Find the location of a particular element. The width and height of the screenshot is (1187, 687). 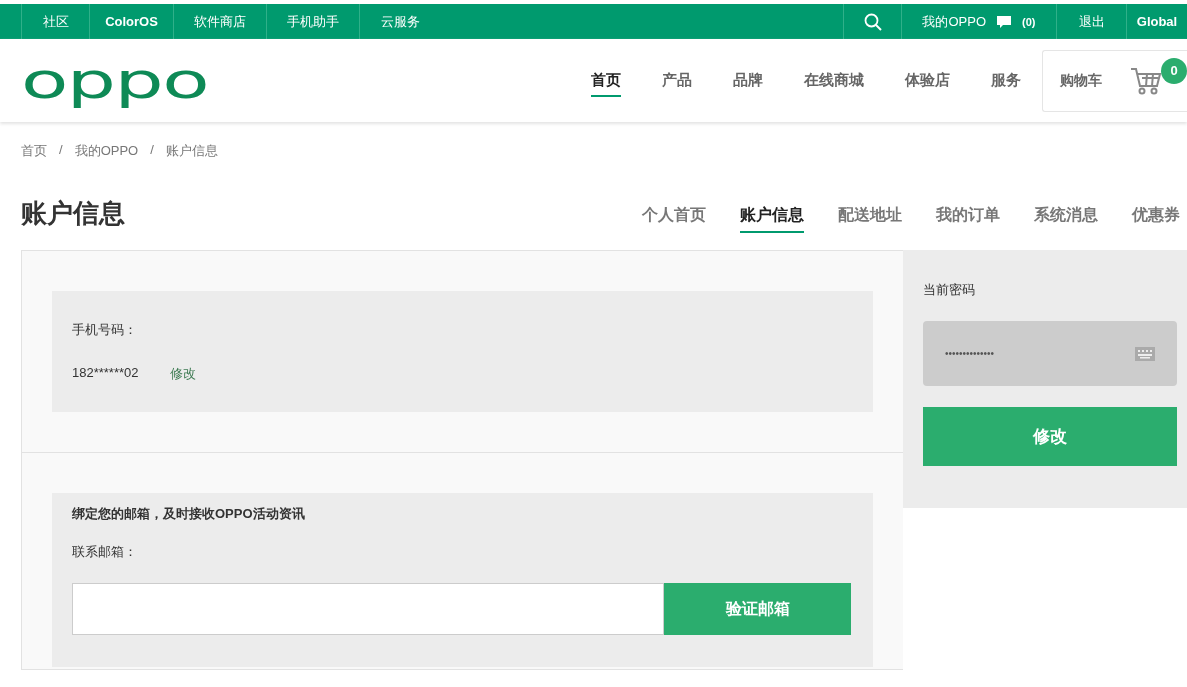

account-link: 我的OPPO is located at coordinates (954, 21).